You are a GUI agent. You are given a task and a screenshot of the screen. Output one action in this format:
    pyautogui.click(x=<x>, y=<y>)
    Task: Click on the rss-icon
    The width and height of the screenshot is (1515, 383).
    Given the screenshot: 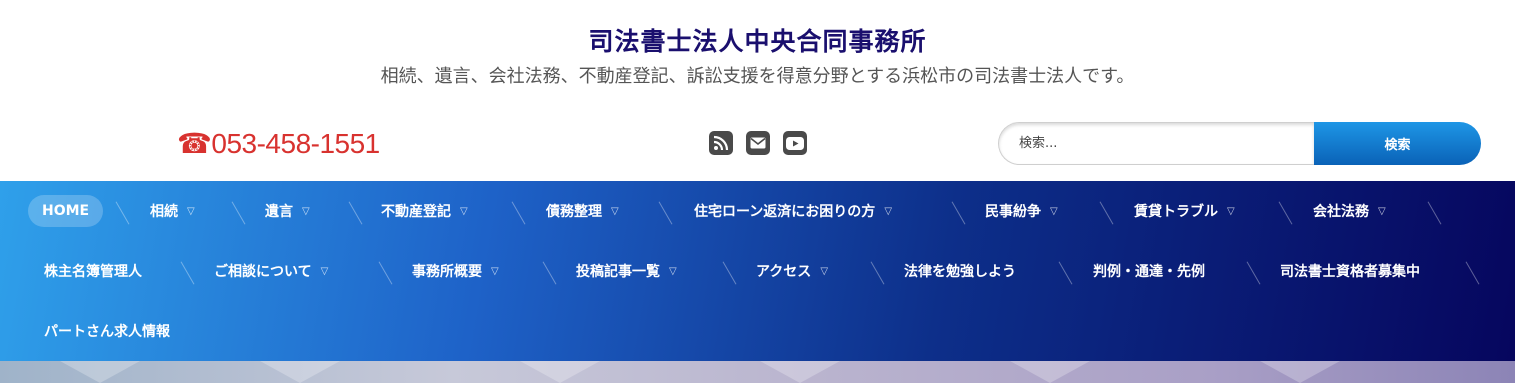 What is the action you would take?
    pyautogui.click(x=721, y=143)
    